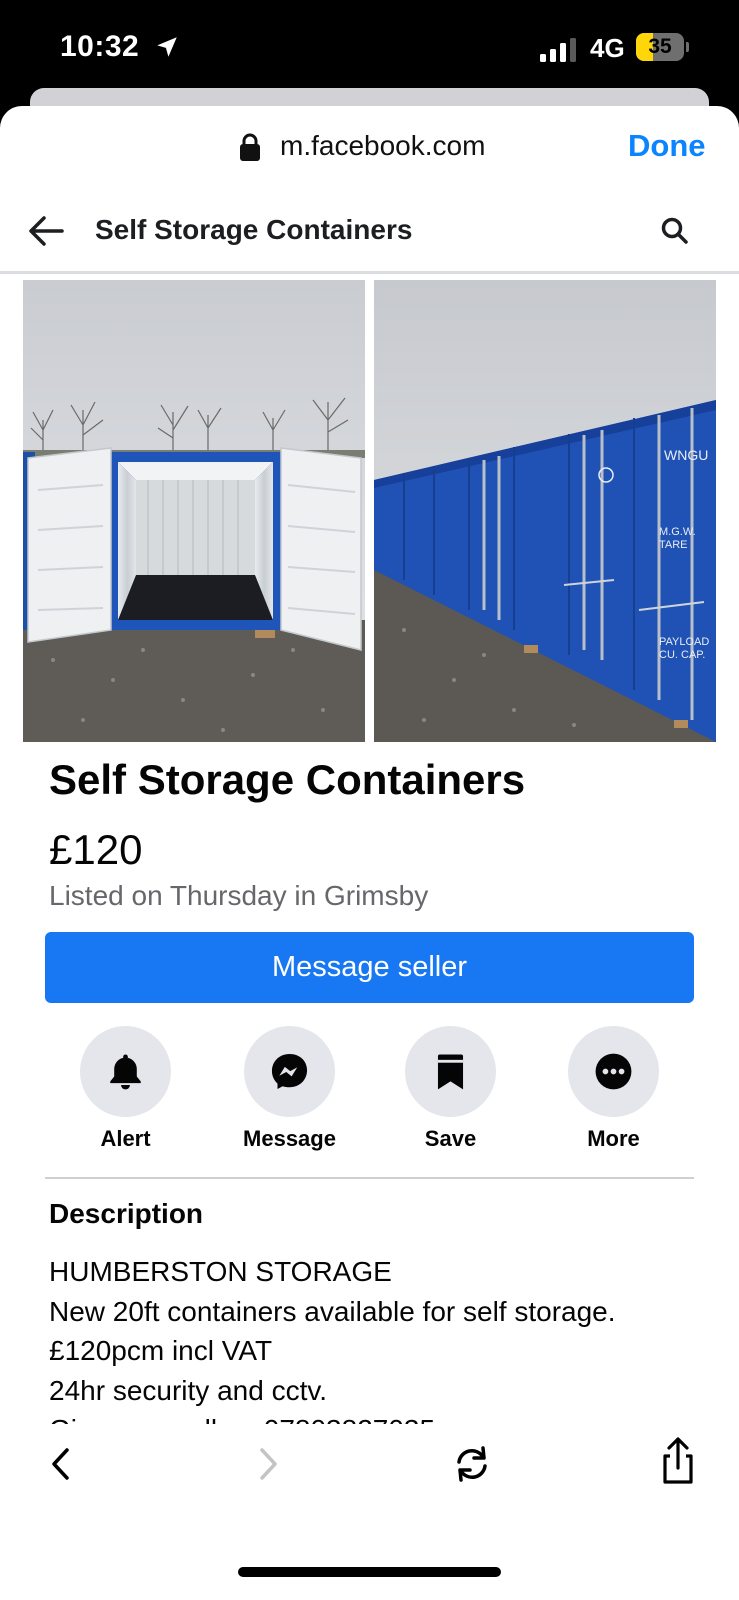 This screenshot has height=1600, width=739. Describe the element at coordinates (613, 1138) in the screenshot. I see `more-label: More` at that location.